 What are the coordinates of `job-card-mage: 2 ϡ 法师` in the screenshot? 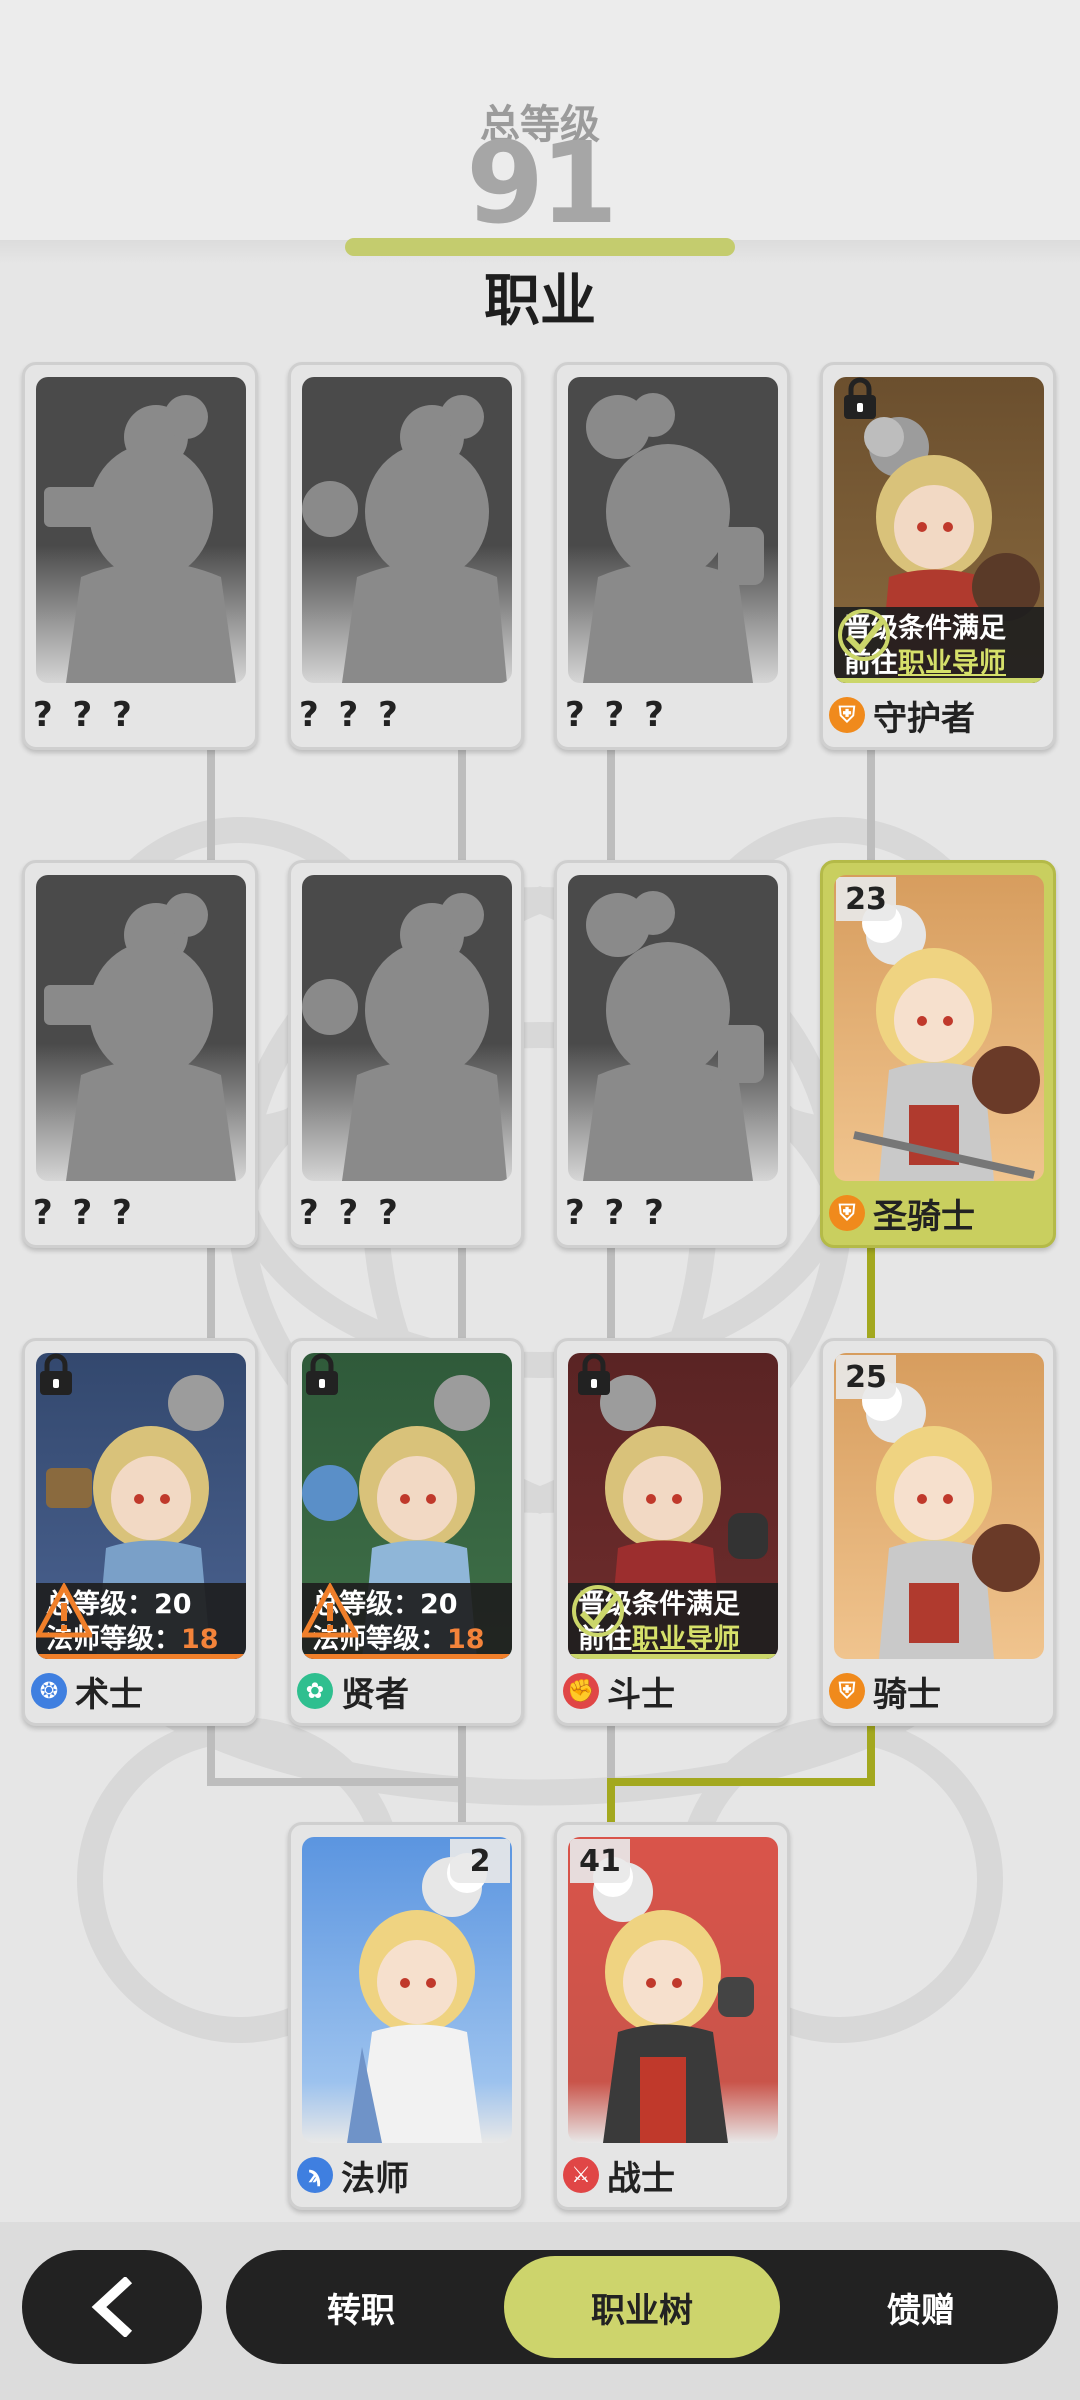 It's located at (406, 2016).